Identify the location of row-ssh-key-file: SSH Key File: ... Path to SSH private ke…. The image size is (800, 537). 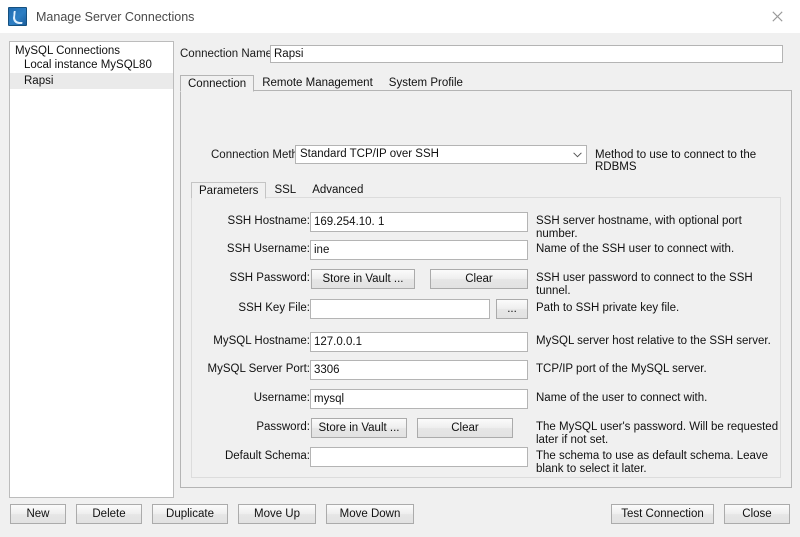
(487, 310).